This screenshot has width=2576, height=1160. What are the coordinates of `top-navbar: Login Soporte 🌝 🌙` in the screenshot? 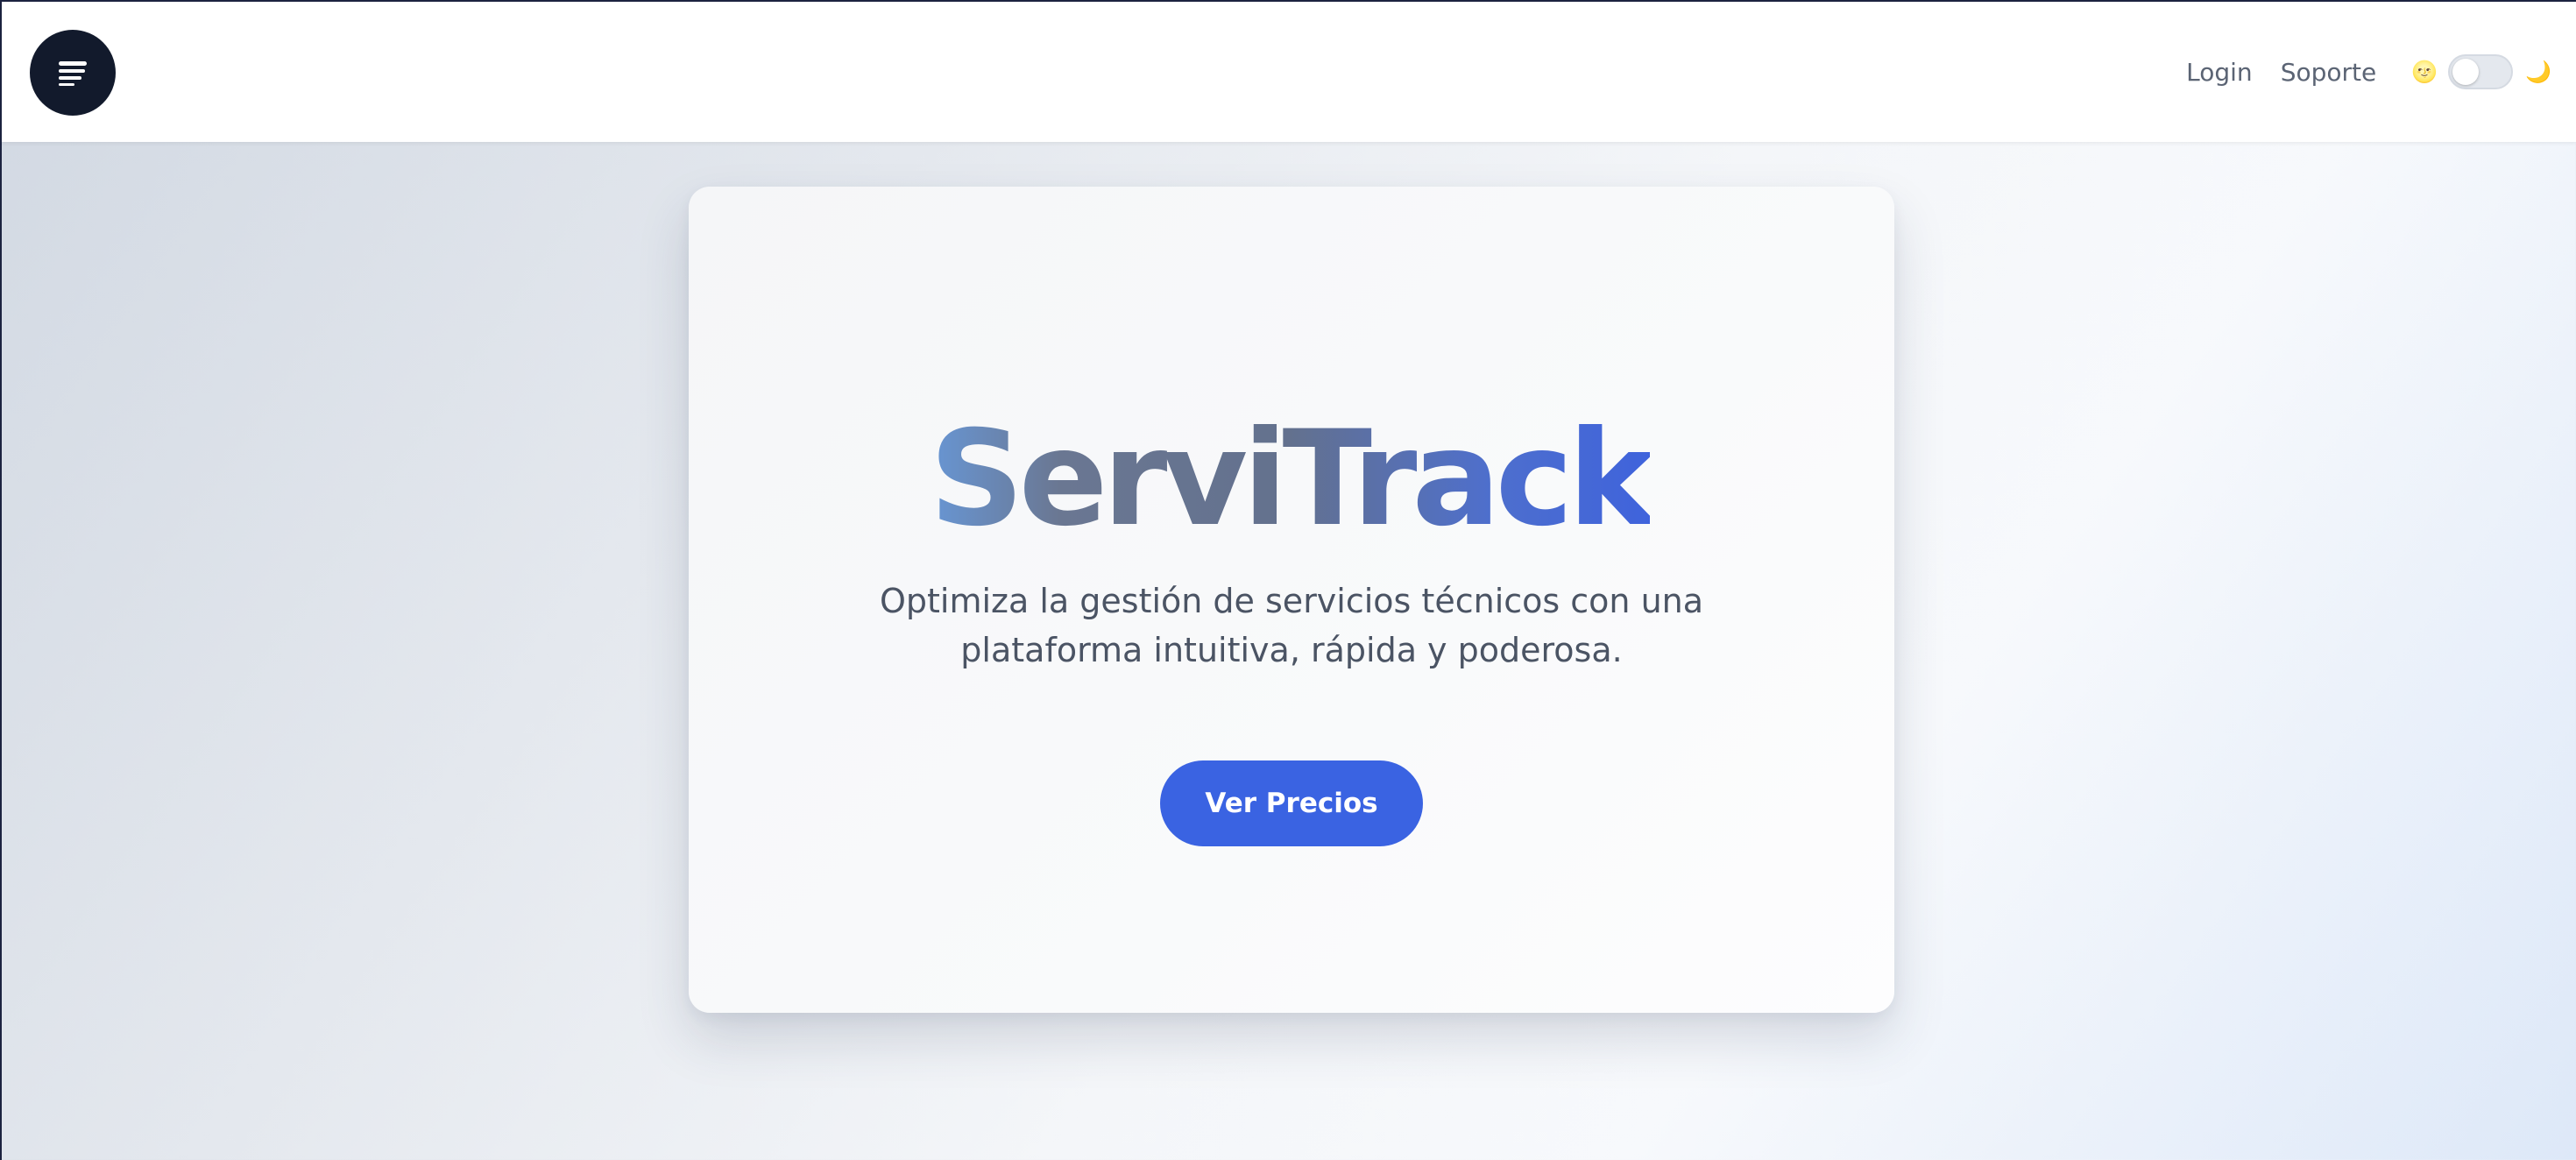 It's located at (1289, 72).